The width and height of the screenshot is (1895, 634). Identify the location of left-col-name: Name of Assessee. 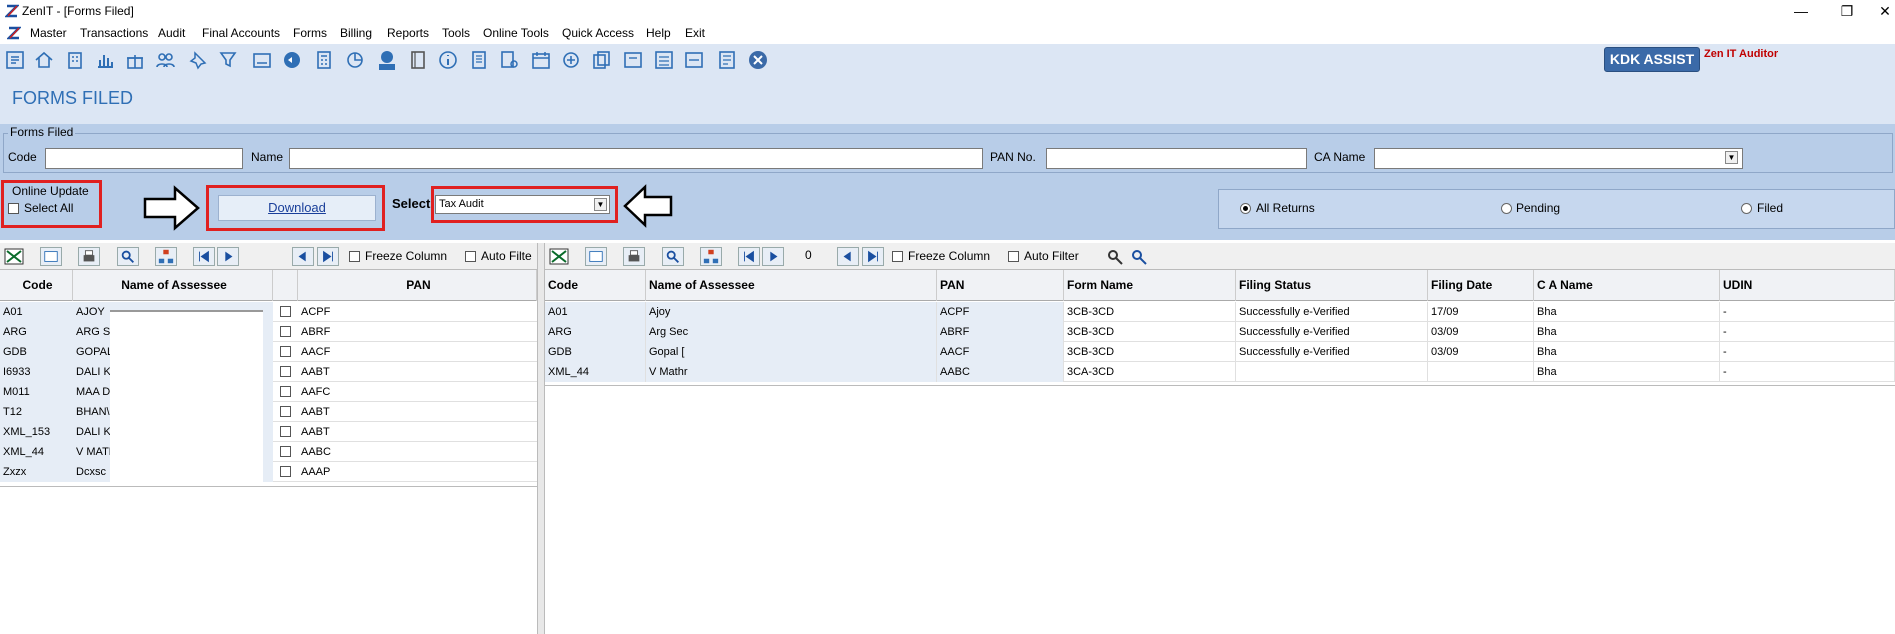
(173, 285).